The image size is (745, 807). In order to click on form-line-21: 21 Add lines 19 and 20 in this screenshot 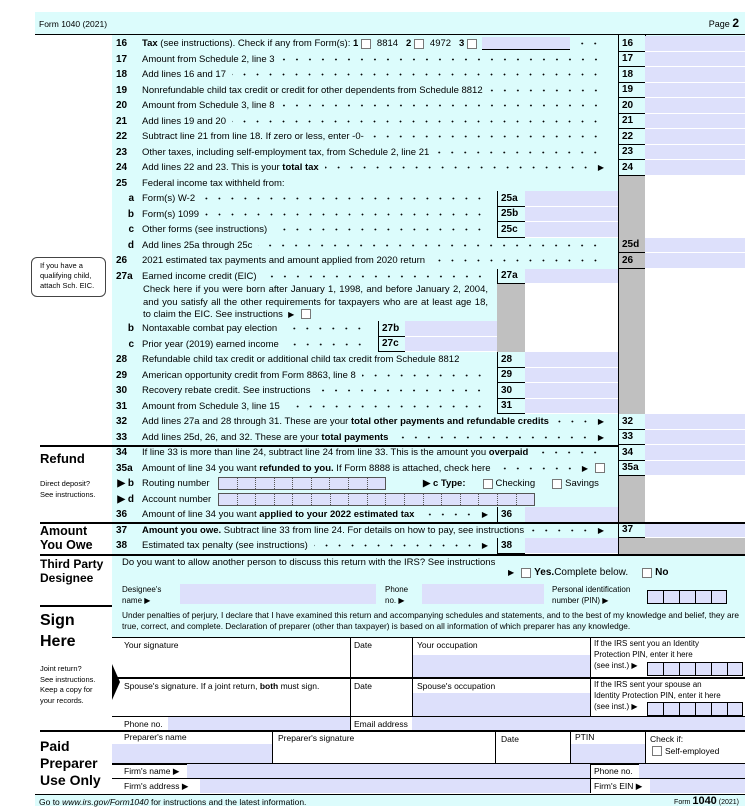, I will do `click(360, 122)`.